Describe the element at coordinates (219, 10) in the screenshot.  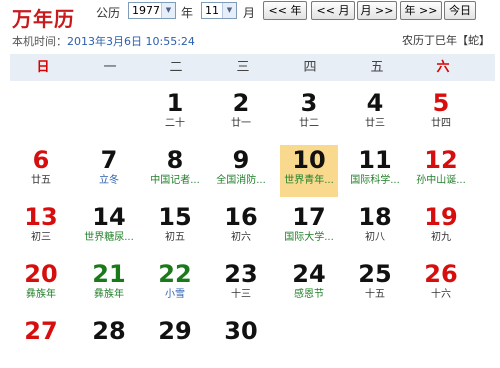
I see `month-select: 11 ▼` at that location.